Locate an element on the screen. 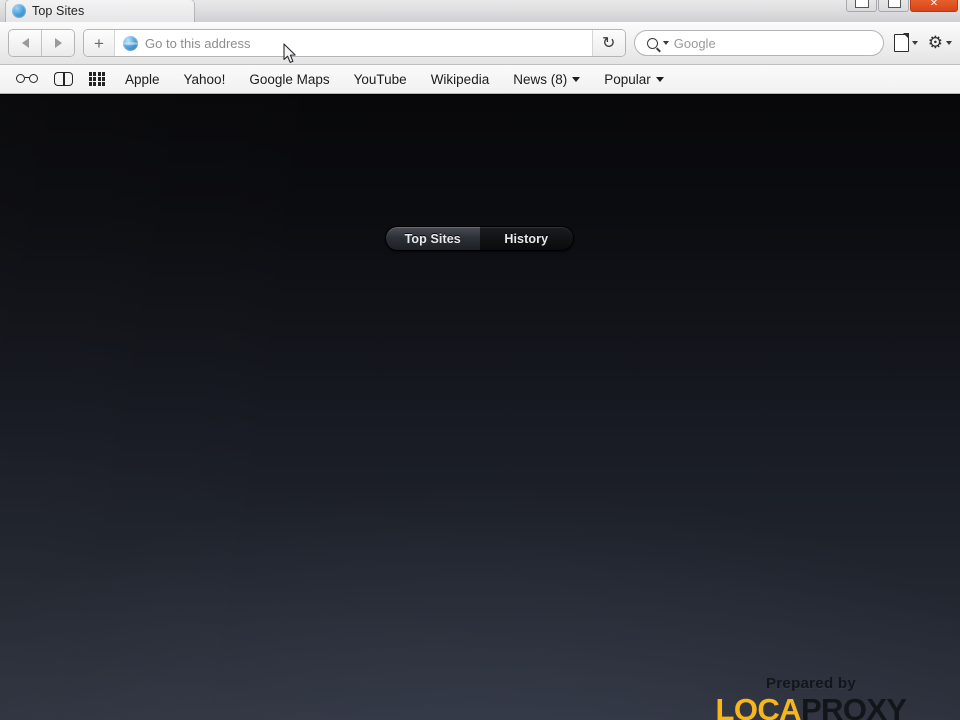 This screenshot has height=720, width=960. top-sites-grid-icon is located at coordinates (97, 79).